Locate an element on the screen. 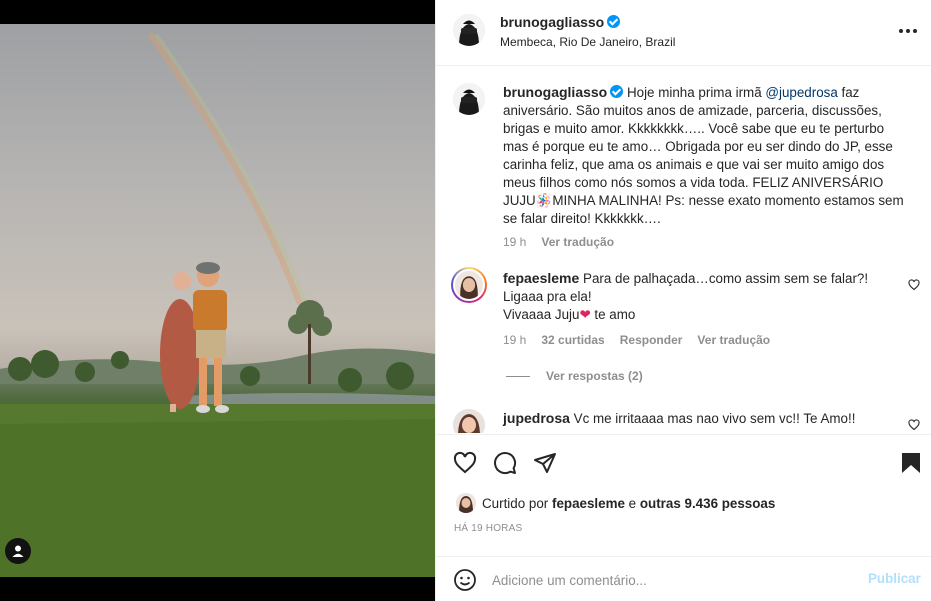 Image resolution: width=931 pixels, height=601 pixels. commenter-username: jupedrosa is located at coordinates (536, 418).